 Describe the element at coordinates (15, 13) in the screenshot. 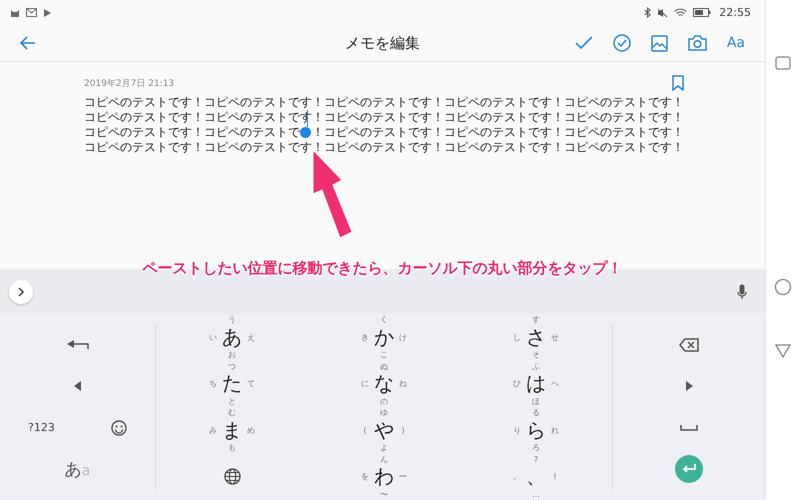

I see `cat-icon` at that location.